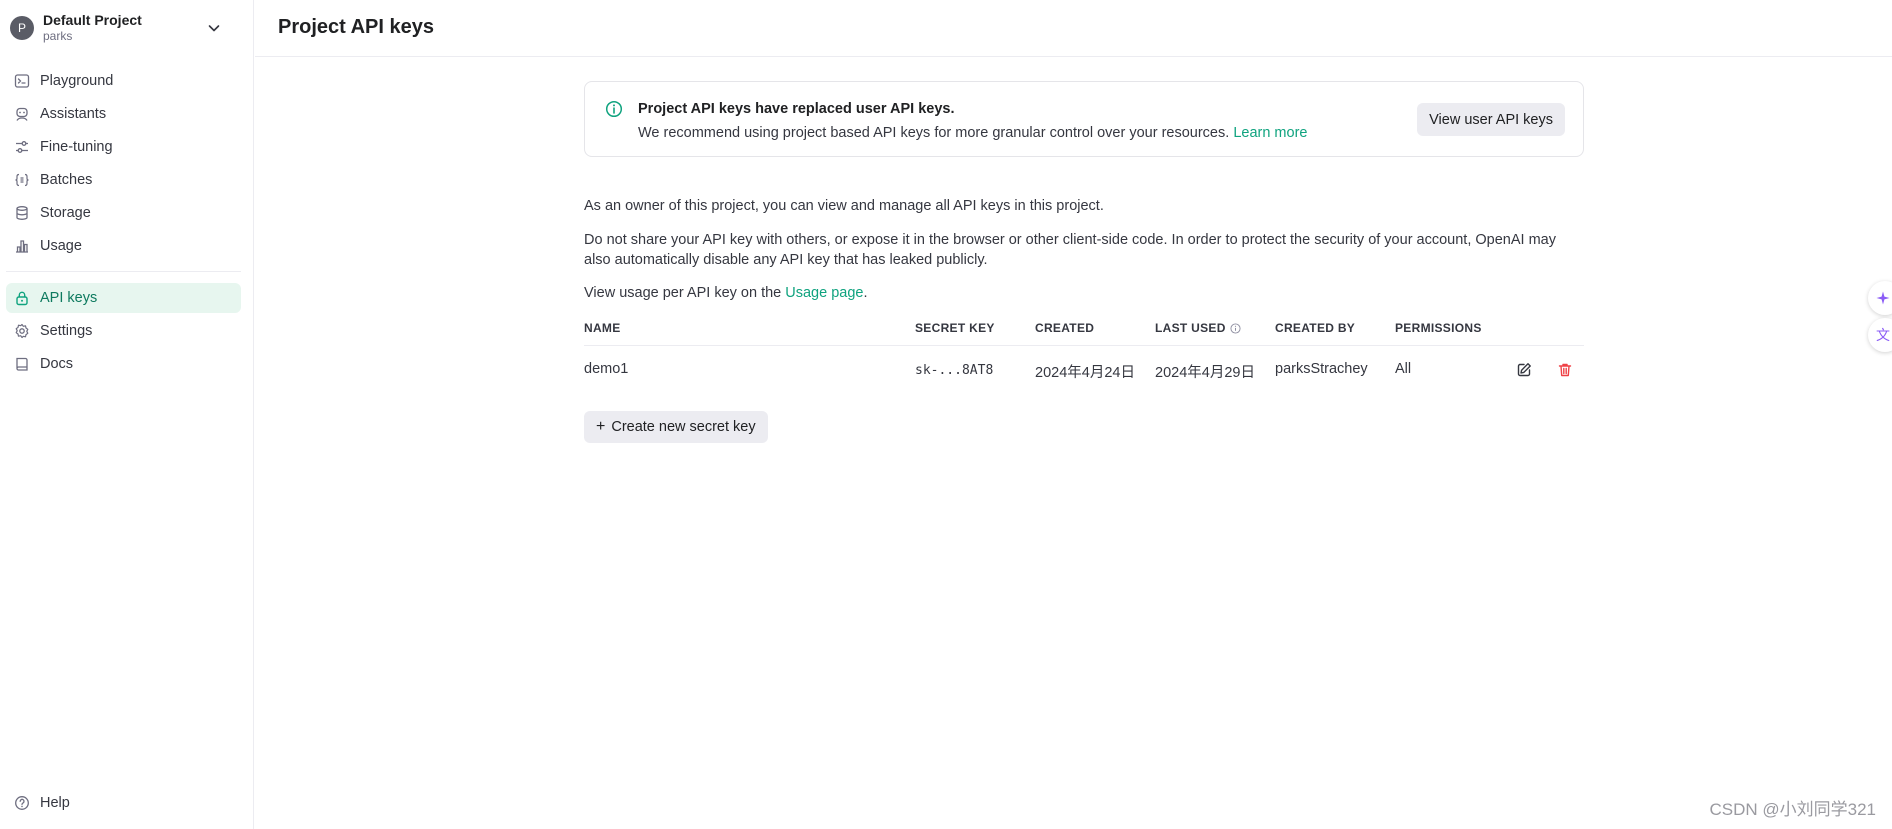 This screenshot has width=1892, height=829. What do you see at coordinates (22, 246) in the screenshot?
I see `bar-chart-icon` at bounding box center [22, 246].